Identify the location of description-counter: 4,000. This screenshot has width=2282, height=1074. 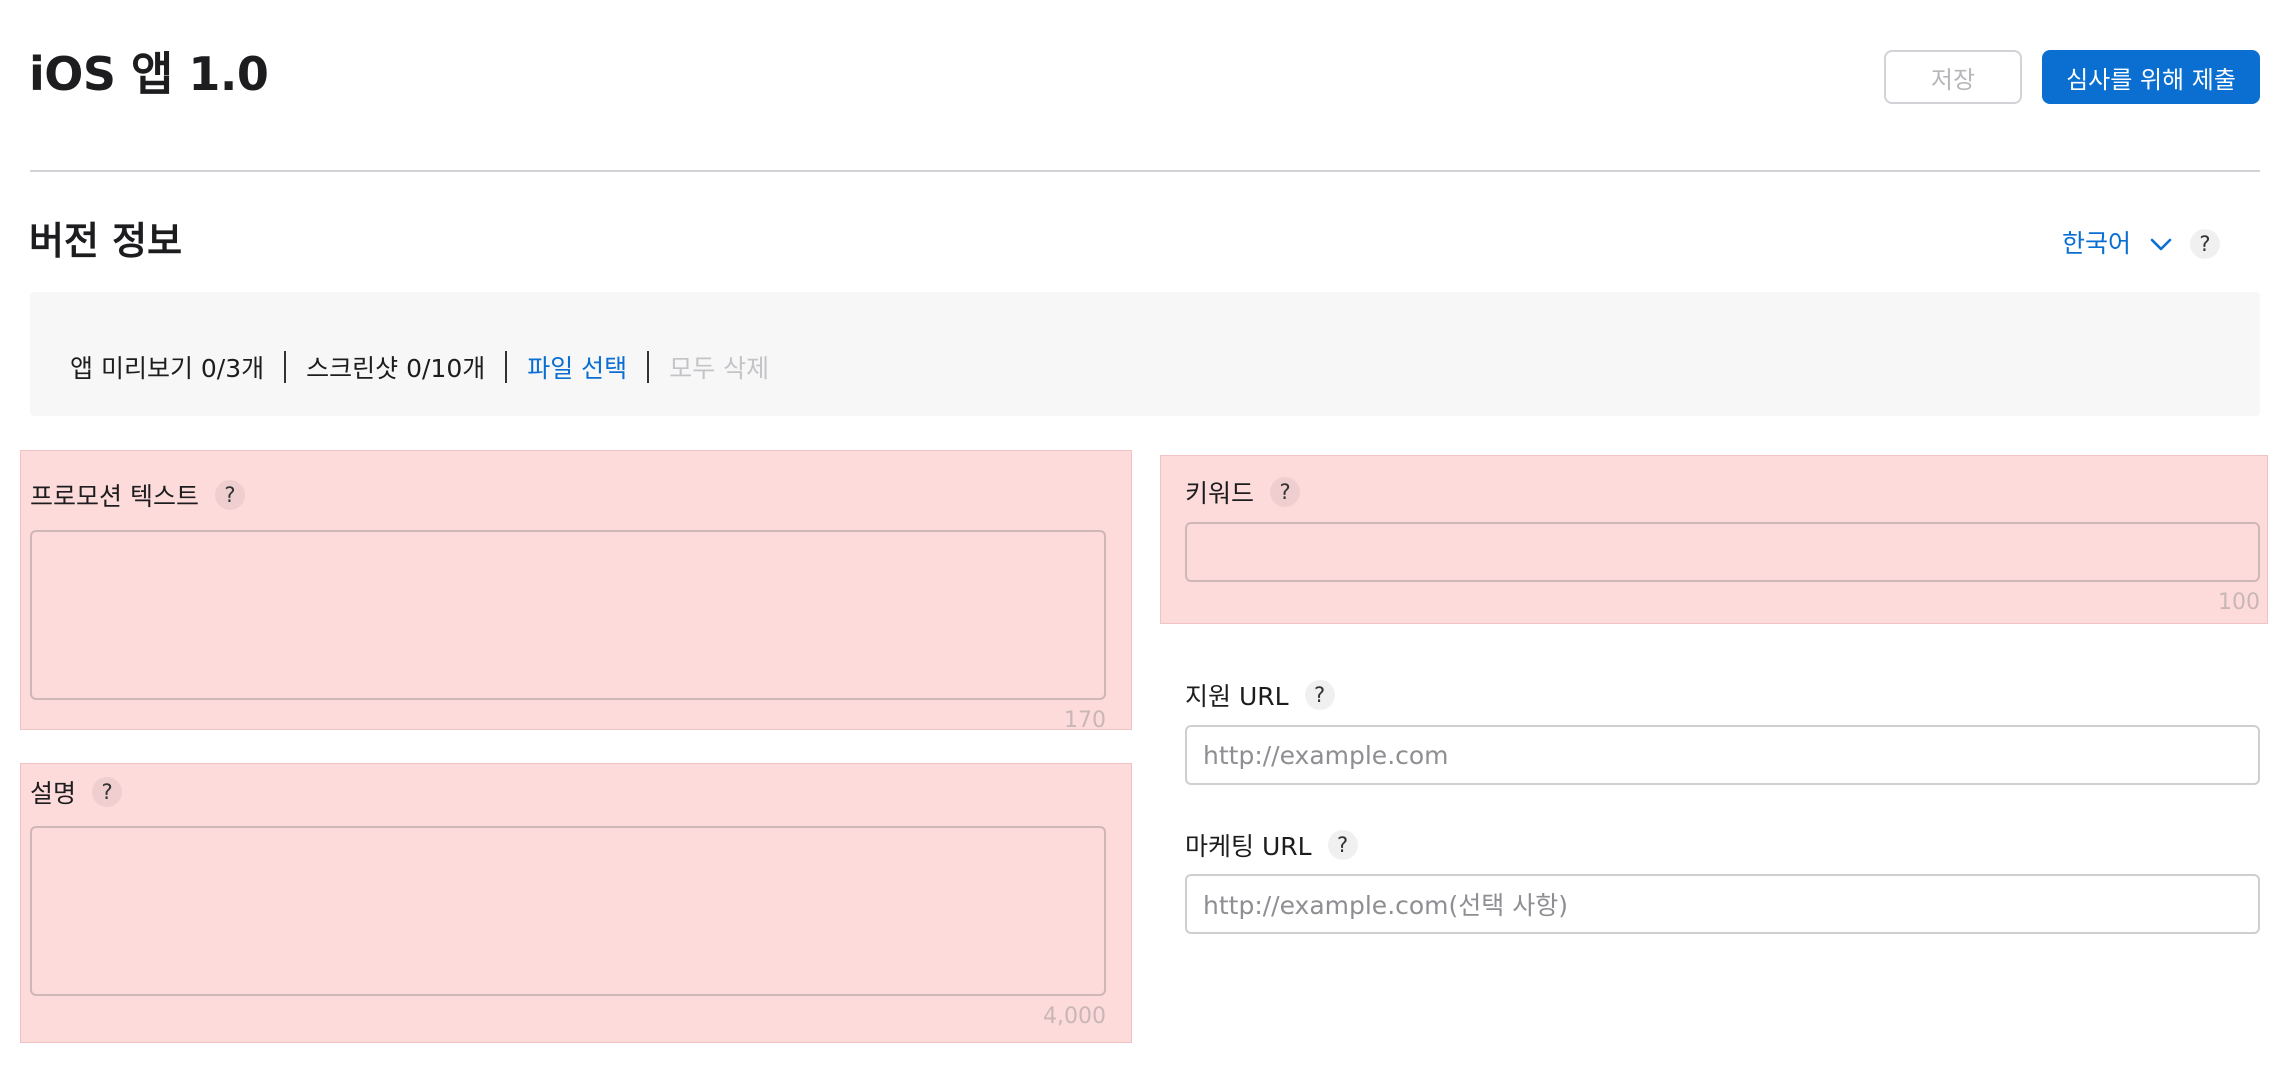
(1074, 1016).